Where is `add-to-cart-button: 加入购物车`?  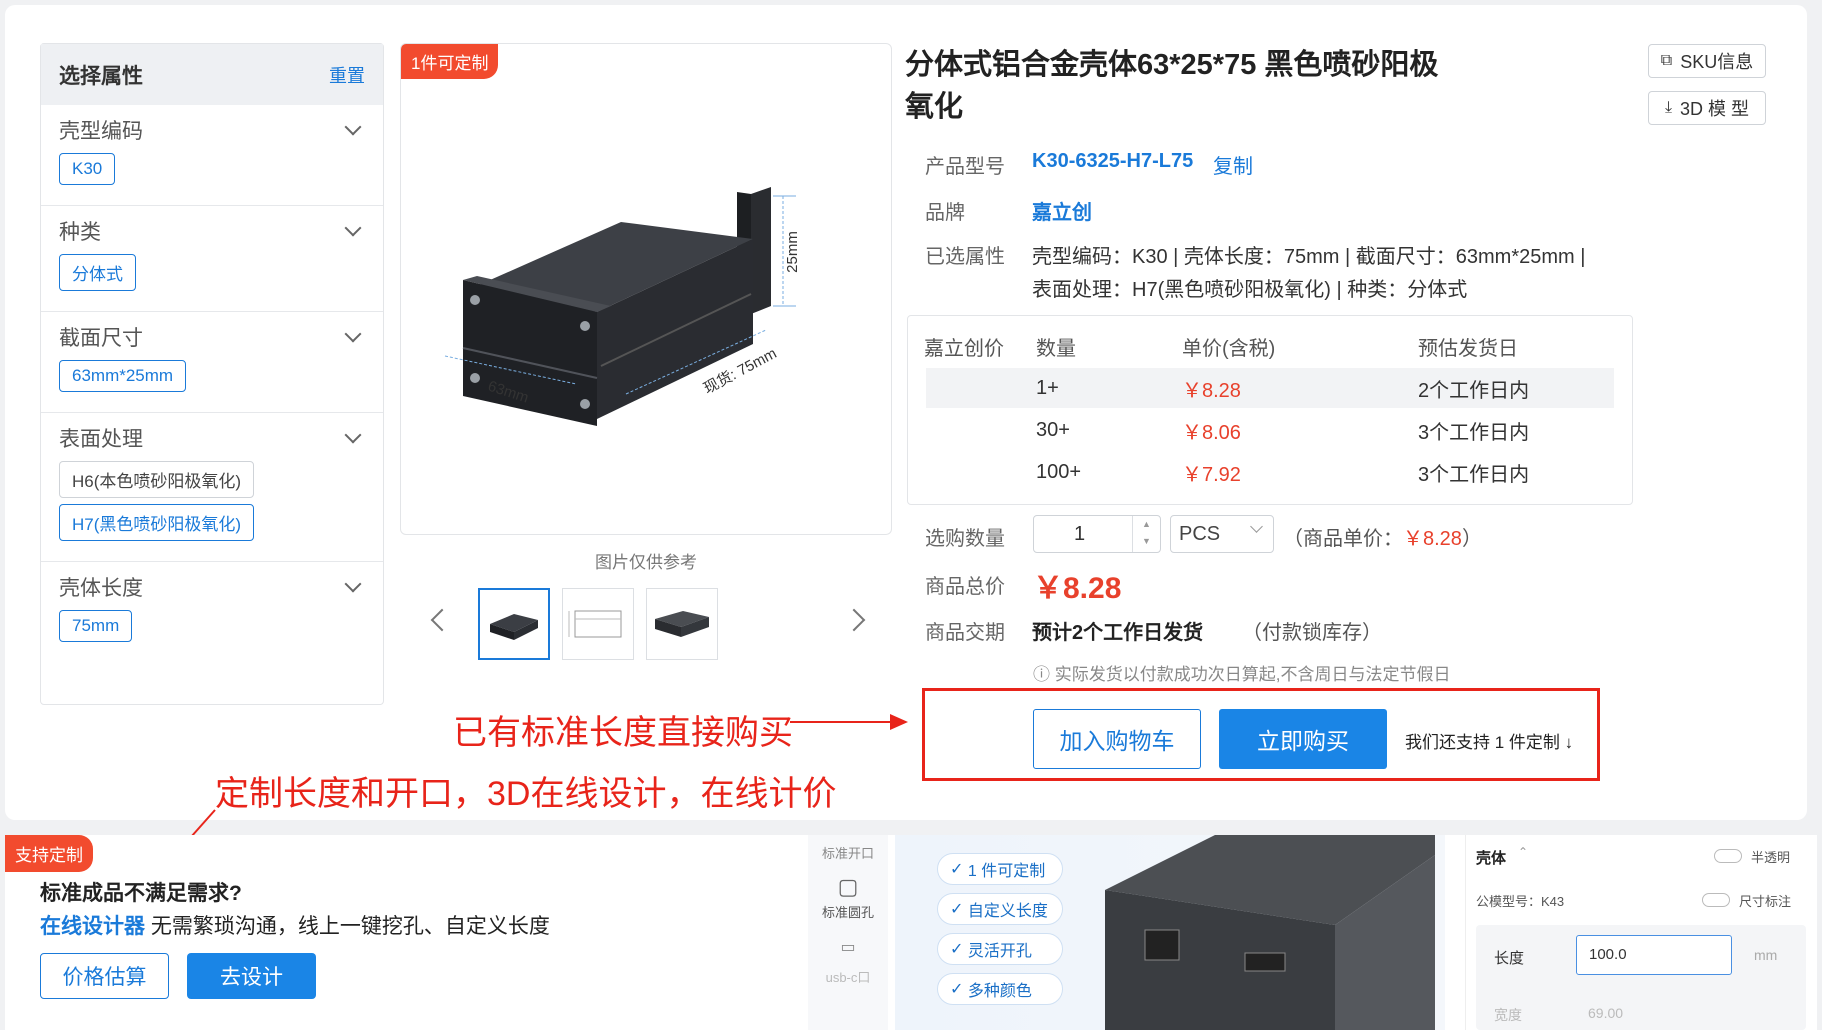 add-to-cart-button: 加入购物车 is located at coordinates (1117, 739).